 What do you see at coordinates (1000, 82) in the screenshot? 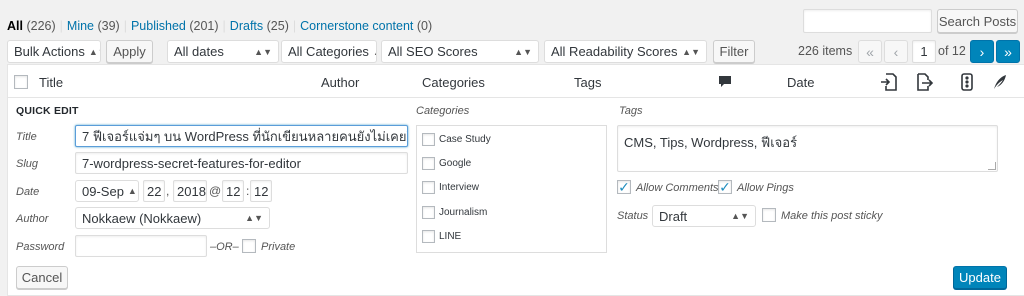
I see `readability-icon` at bounding box center [1000, 82].